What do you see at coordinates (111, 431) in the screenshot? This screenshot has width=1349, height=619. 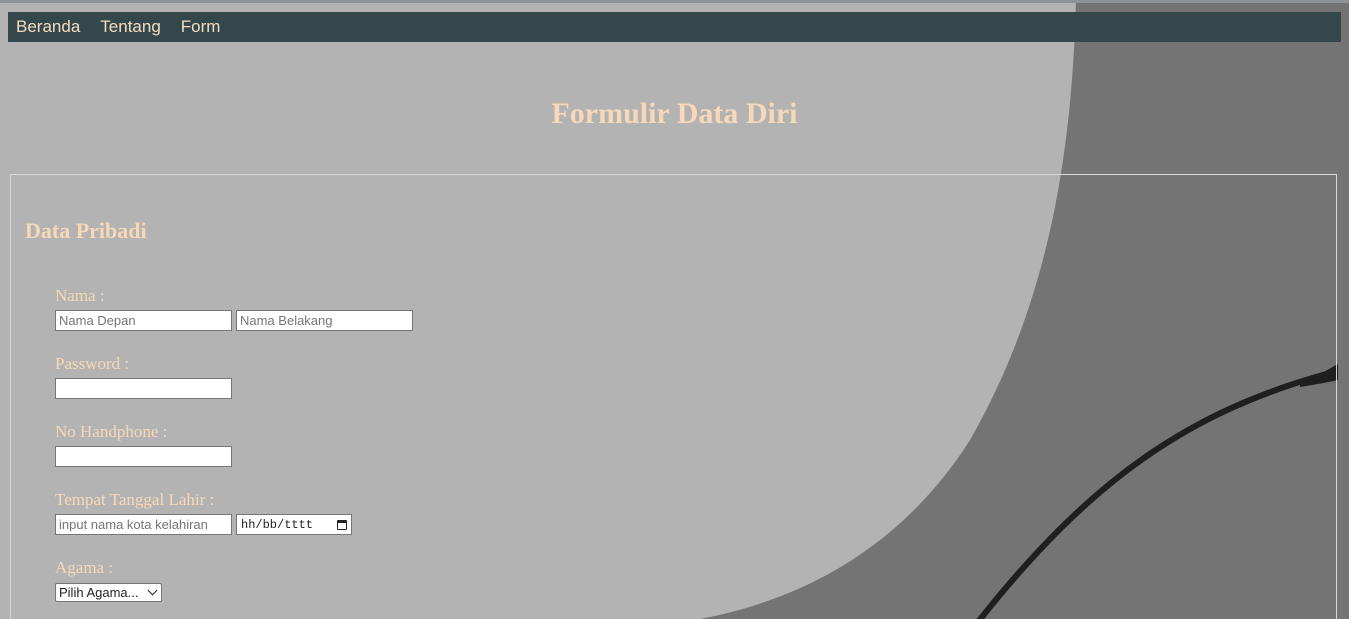 I see `handphone-label: No Handphone :` at bounding box center [111, 431].